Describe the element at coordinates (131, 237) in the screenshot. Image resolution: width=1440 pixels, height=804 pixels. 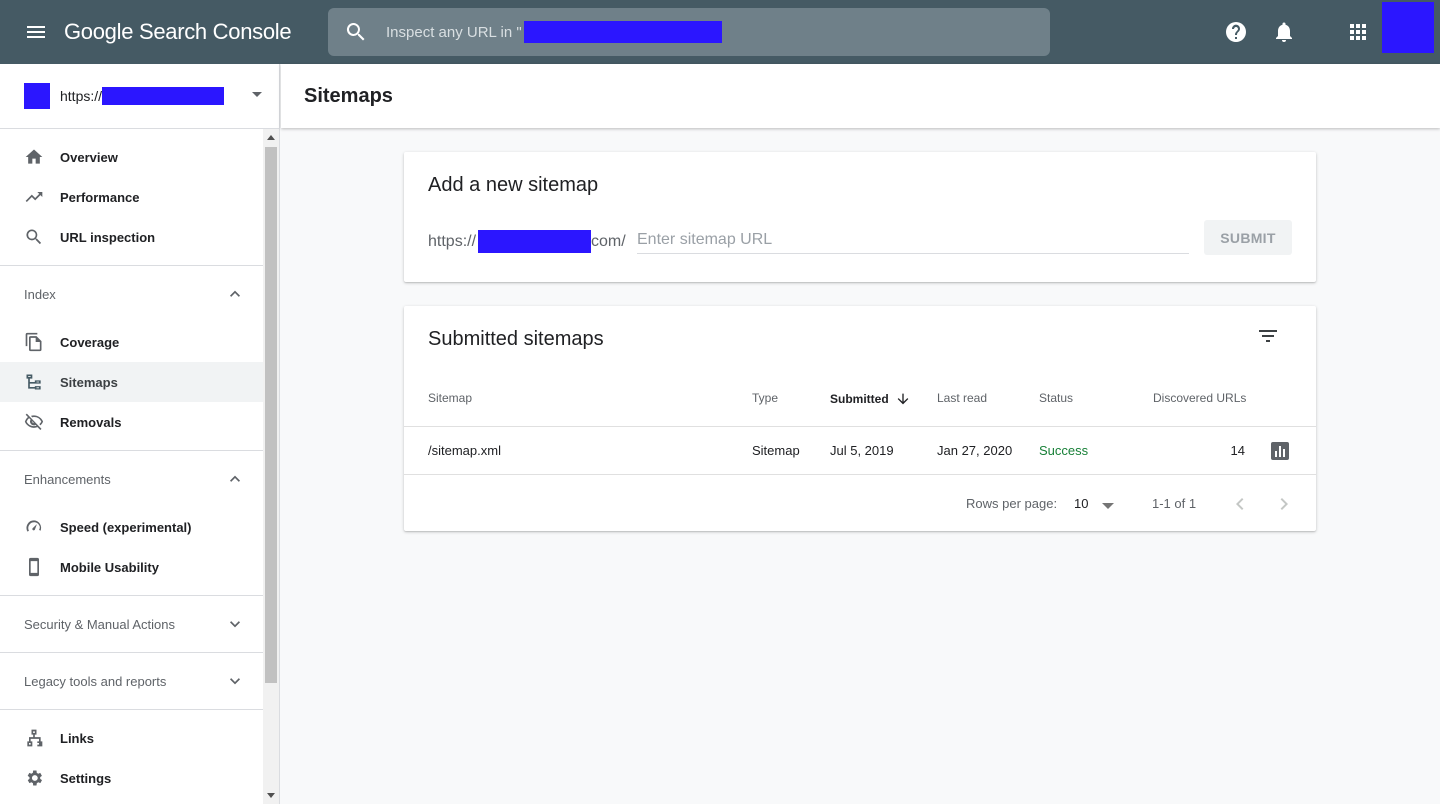
I see `sidebar-item-url-inspection: URL inspection` at that location.